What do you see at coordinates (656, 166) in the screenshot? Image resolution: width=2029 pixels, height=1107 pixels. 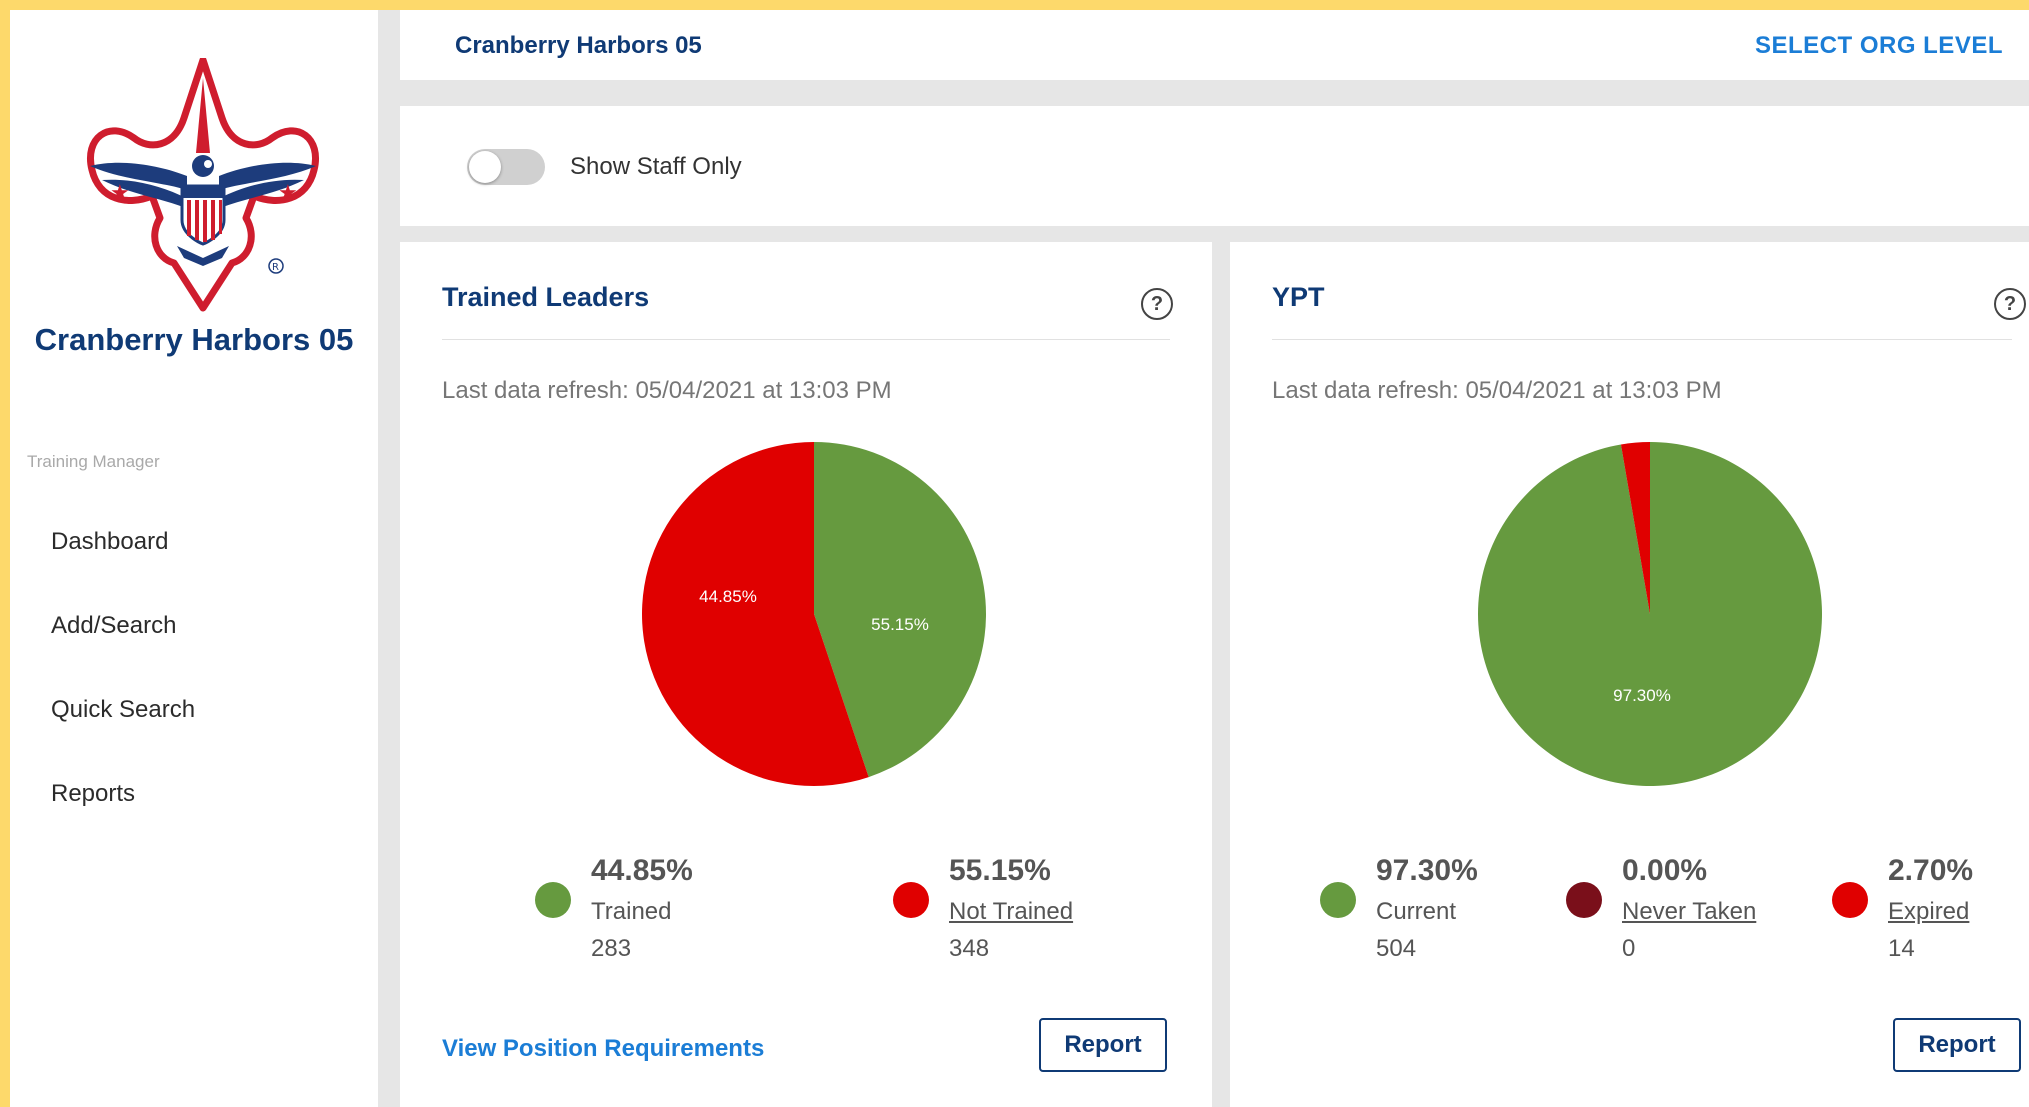 I see `show-staff-only-label: Show Staff Only` at bounding box center [656, 166].